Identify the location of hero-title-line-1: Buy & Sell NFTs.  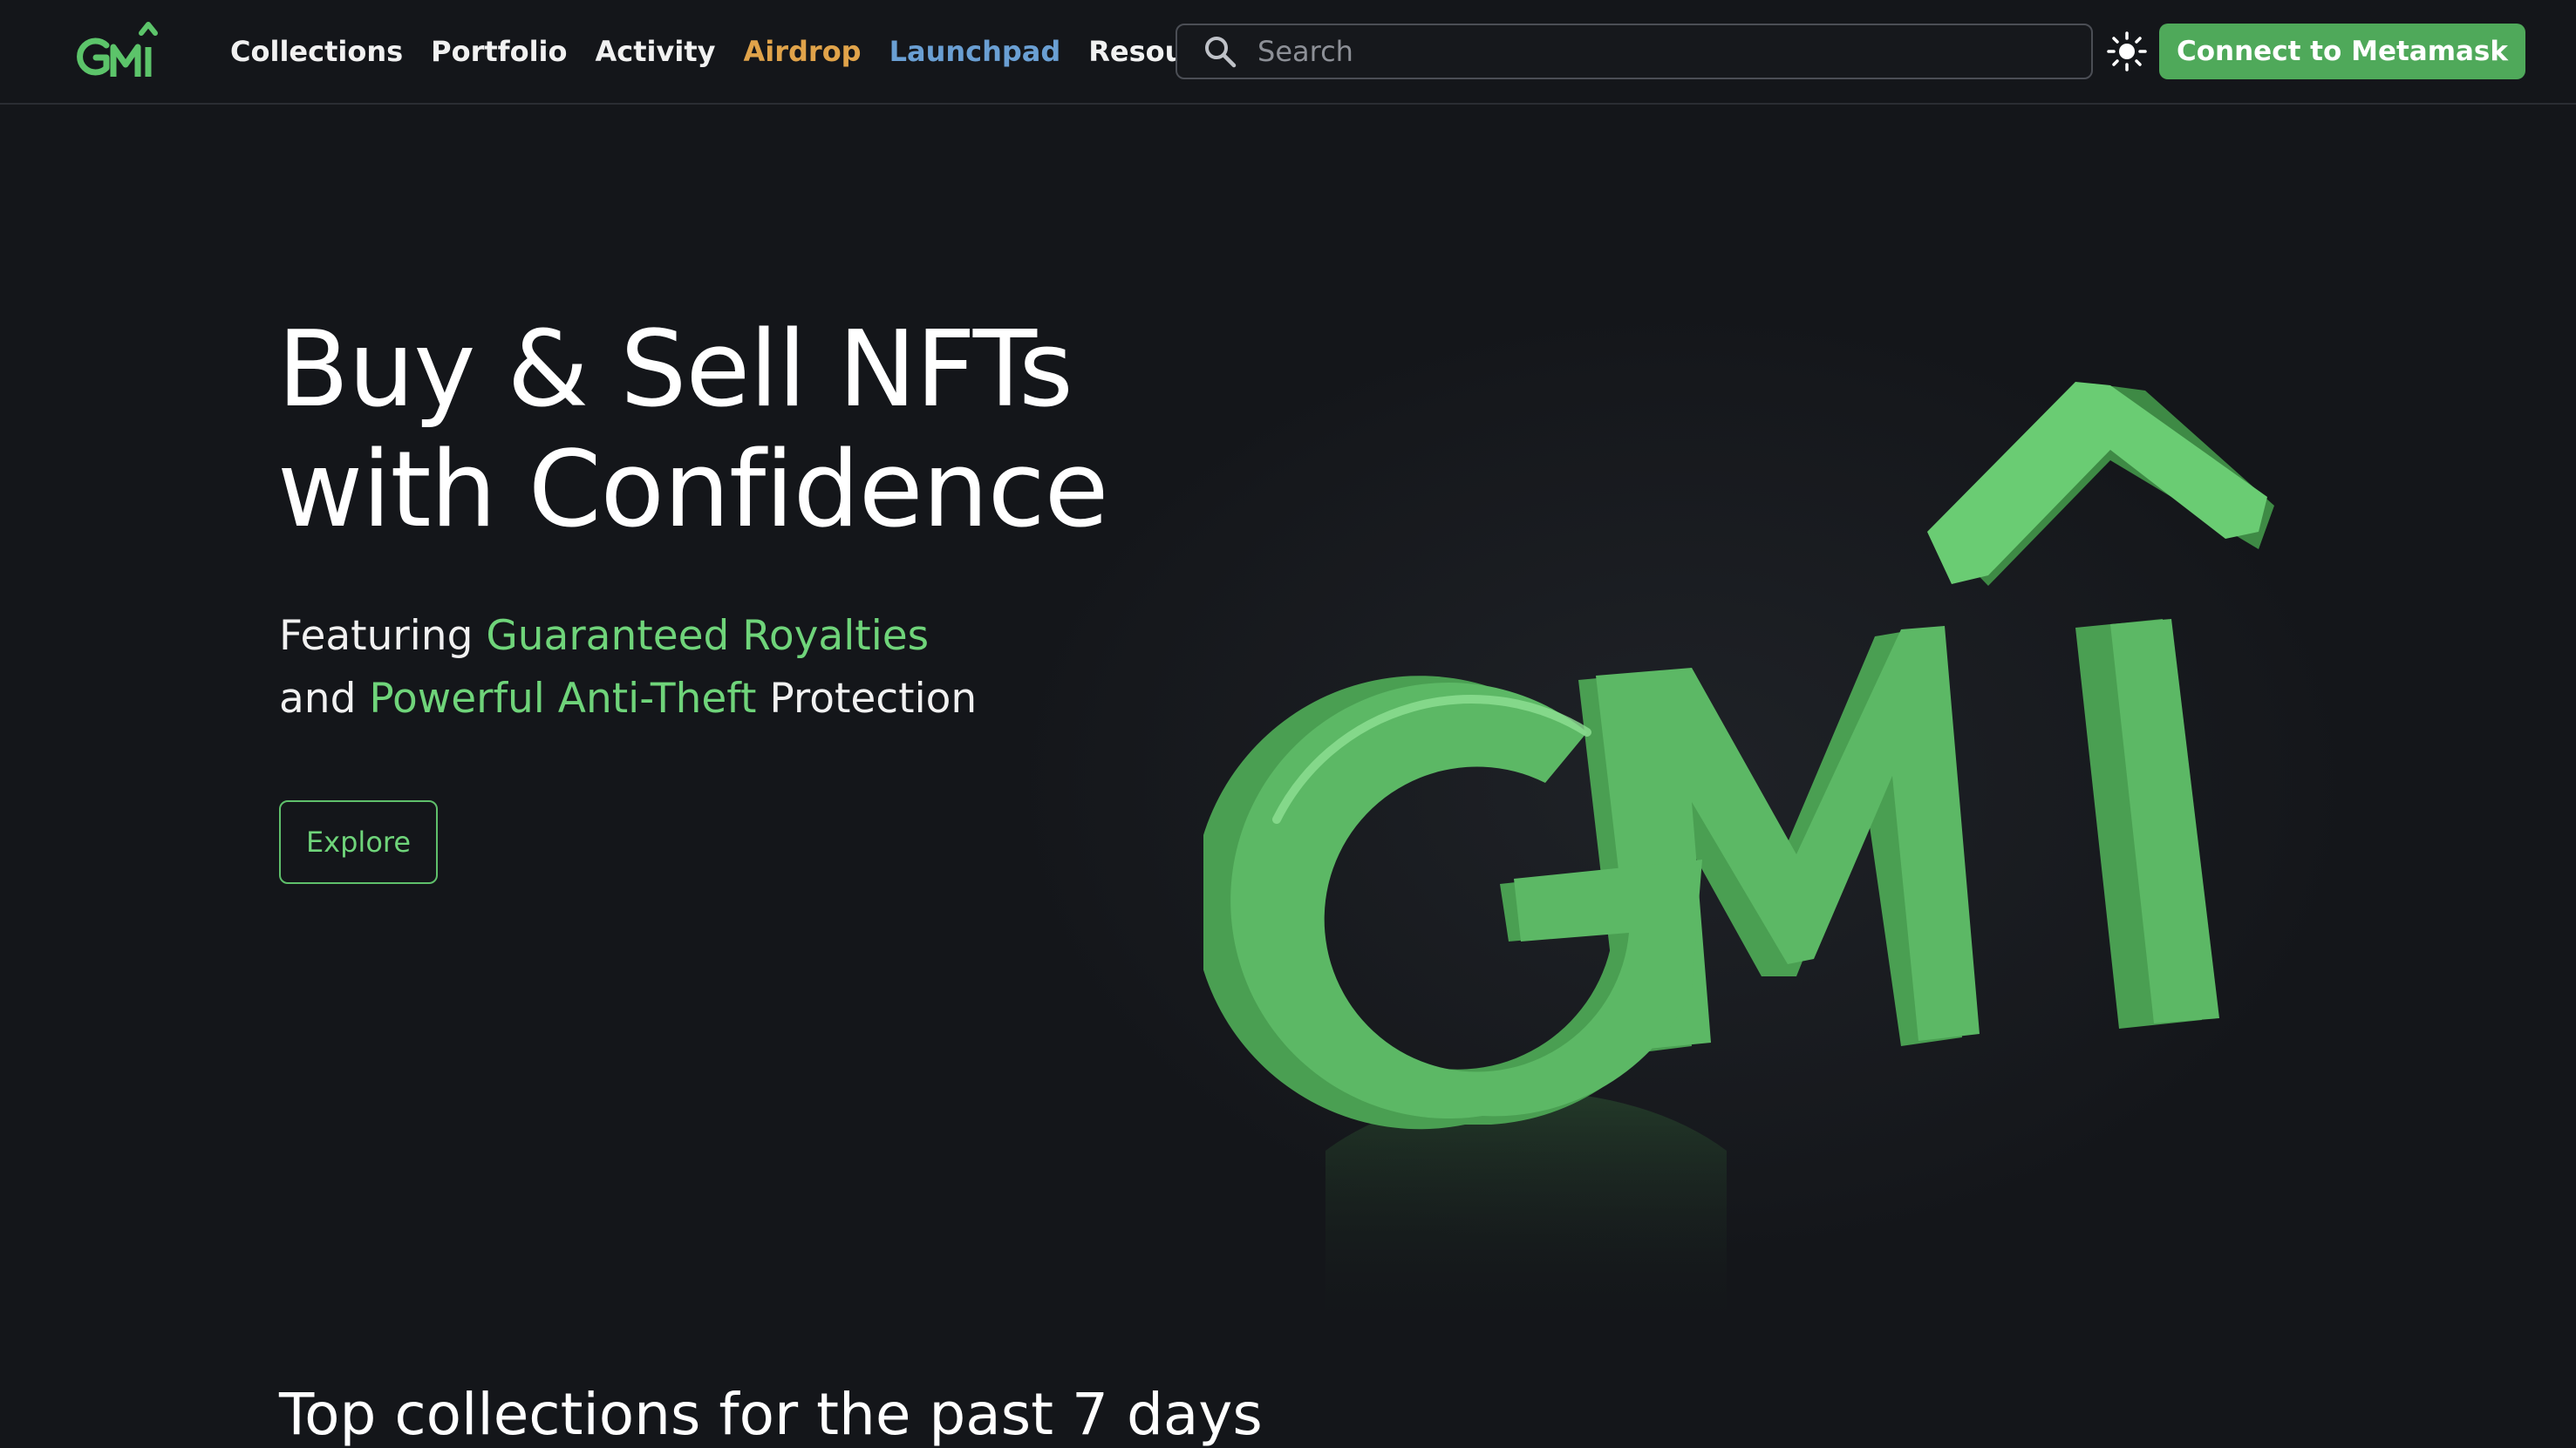
(675, 370).